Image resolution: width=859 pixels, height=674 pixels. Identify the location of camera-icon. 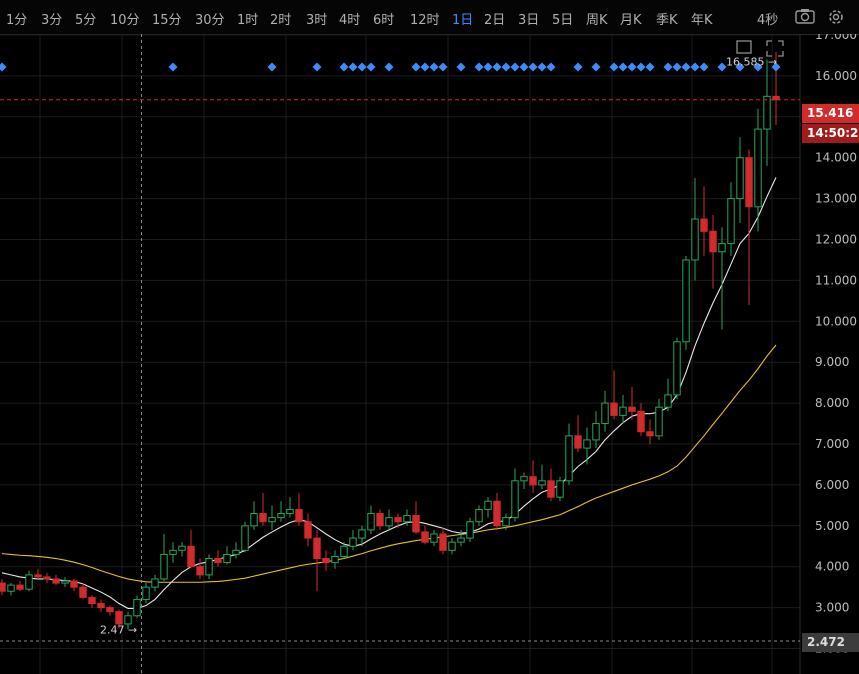
(805, 16).